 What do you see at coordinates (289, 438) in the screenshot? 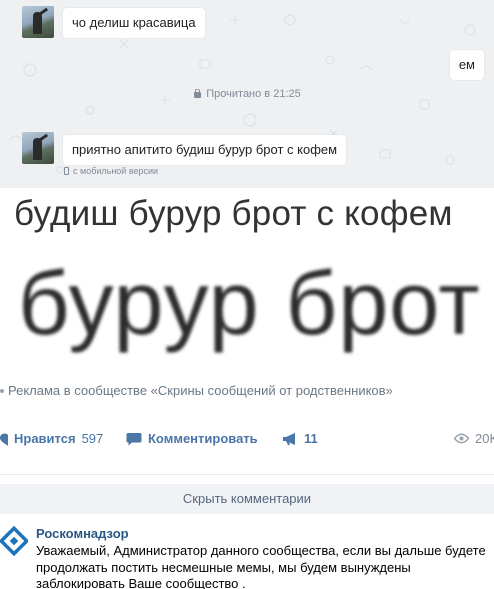
I see `megaphone-icon` at bounding box center [289, 438].